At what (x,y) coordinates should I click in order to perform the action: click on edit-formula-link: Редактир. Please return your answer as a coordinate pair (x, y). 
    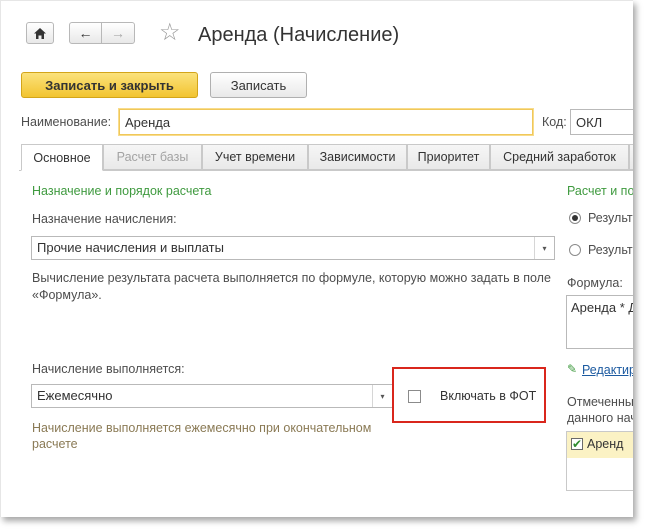
    Looking at the image, I should click on (607, 370).